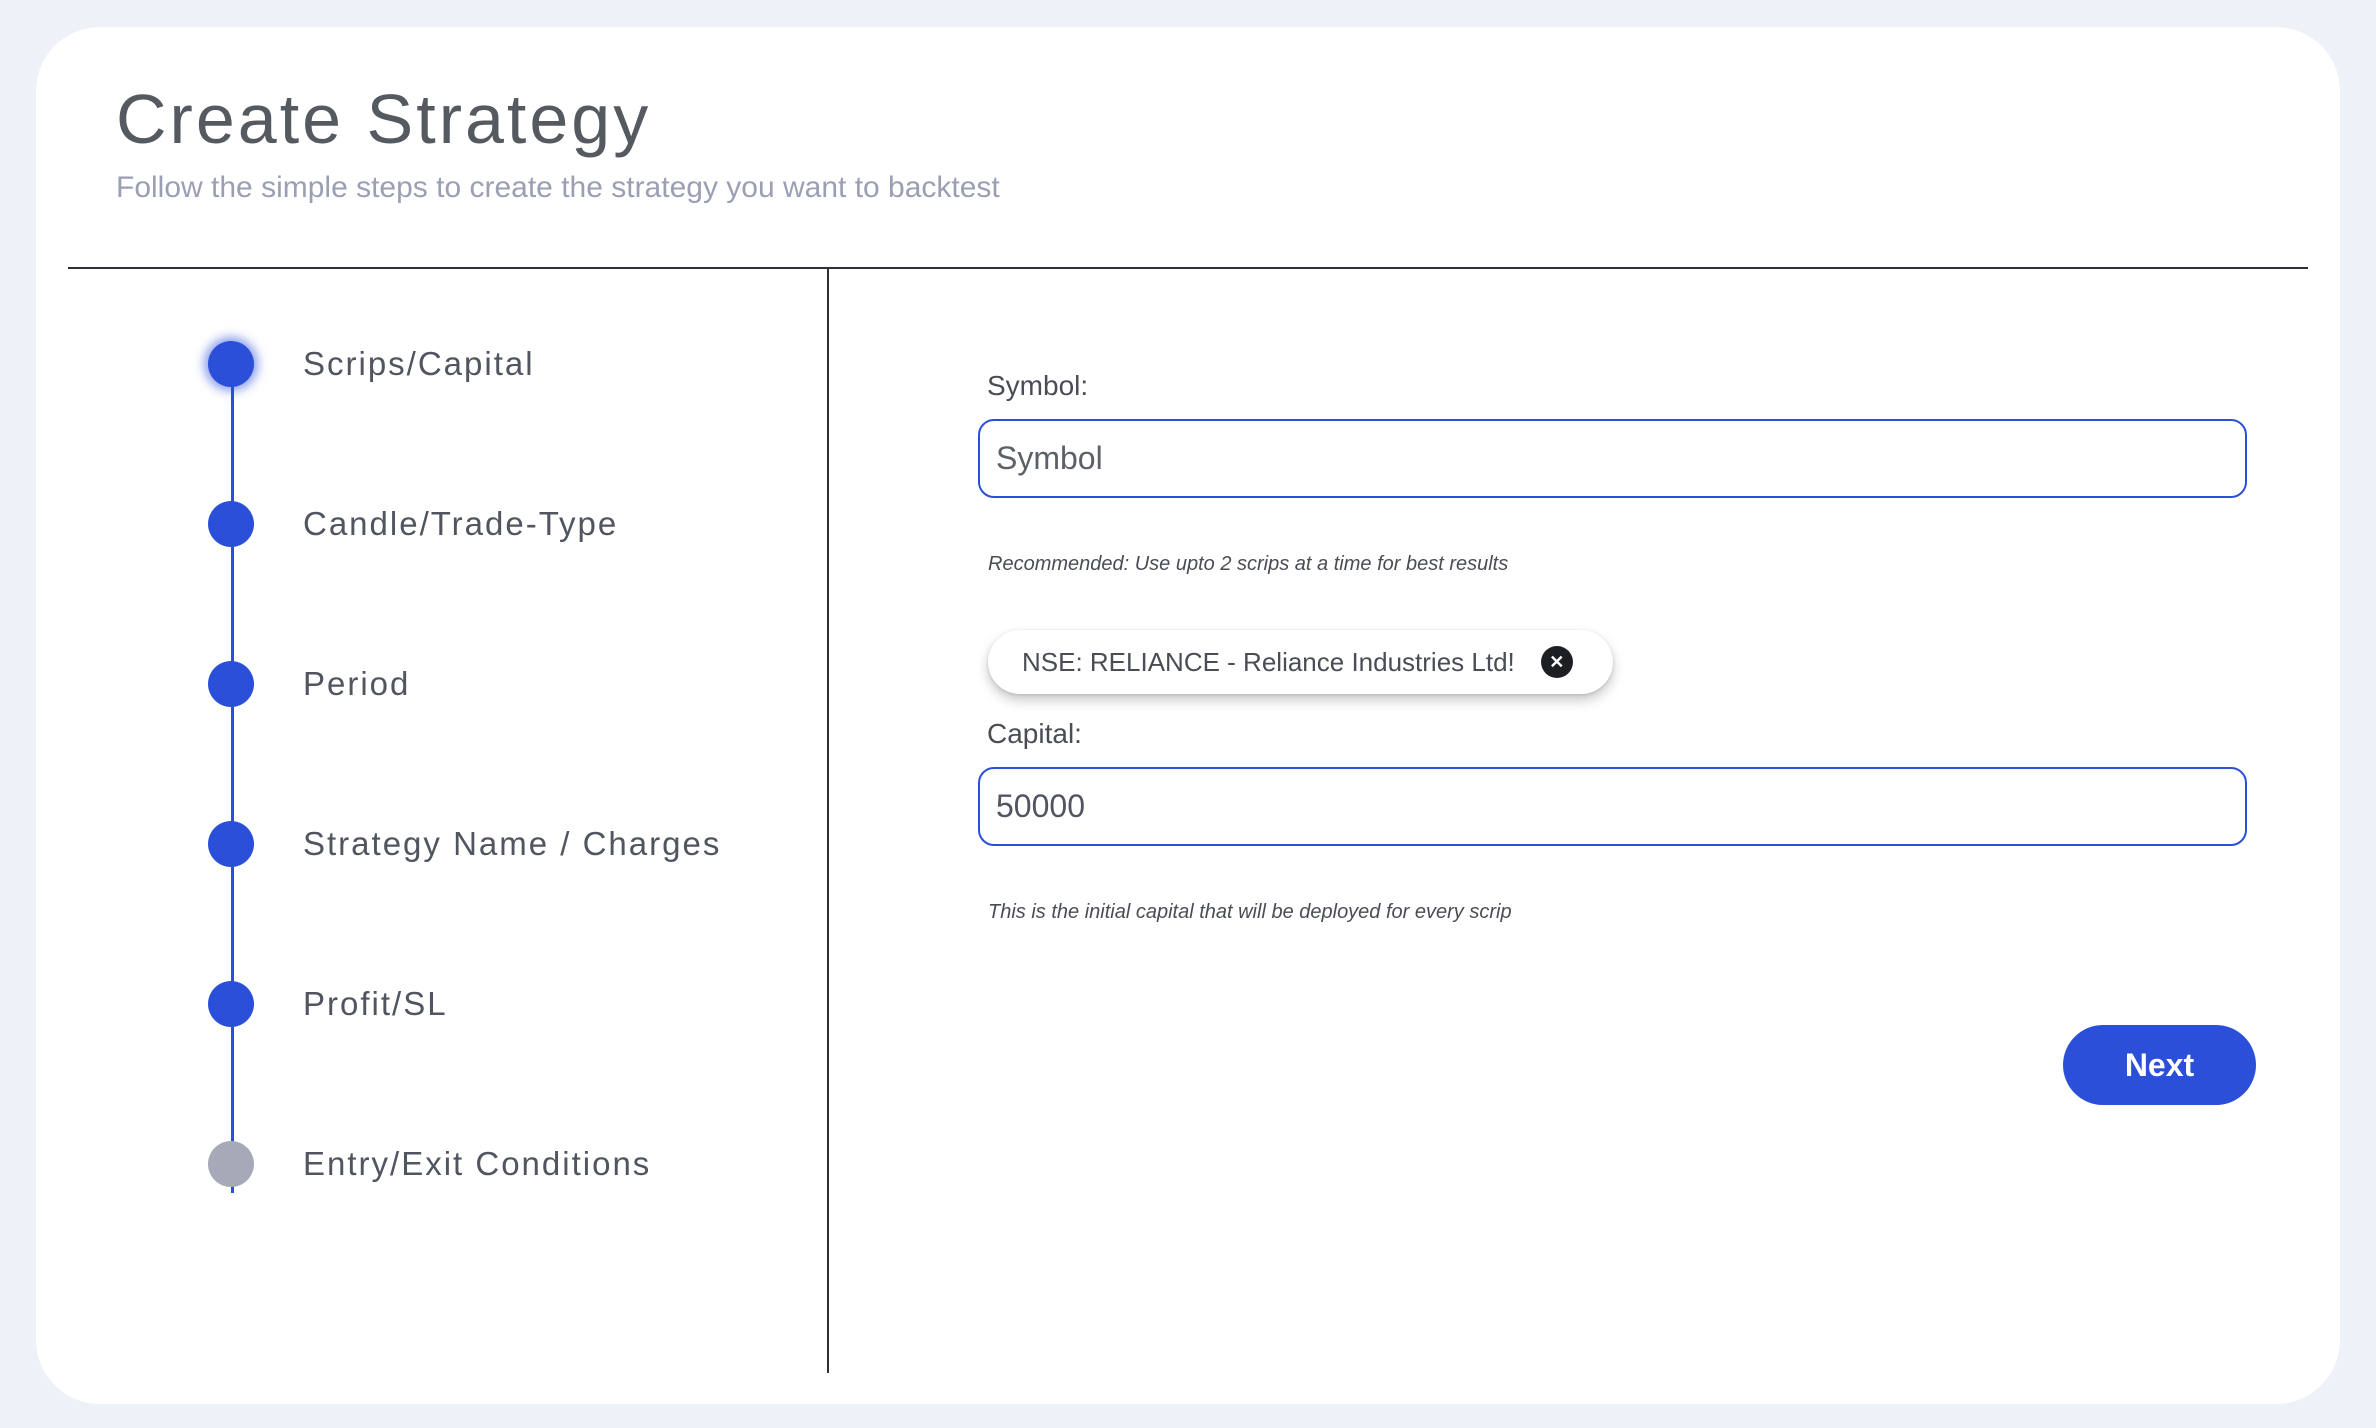 This screenshot has width=2376, height=1428. I want to click on symbol-label: Symbol:, so click(1038, 385).